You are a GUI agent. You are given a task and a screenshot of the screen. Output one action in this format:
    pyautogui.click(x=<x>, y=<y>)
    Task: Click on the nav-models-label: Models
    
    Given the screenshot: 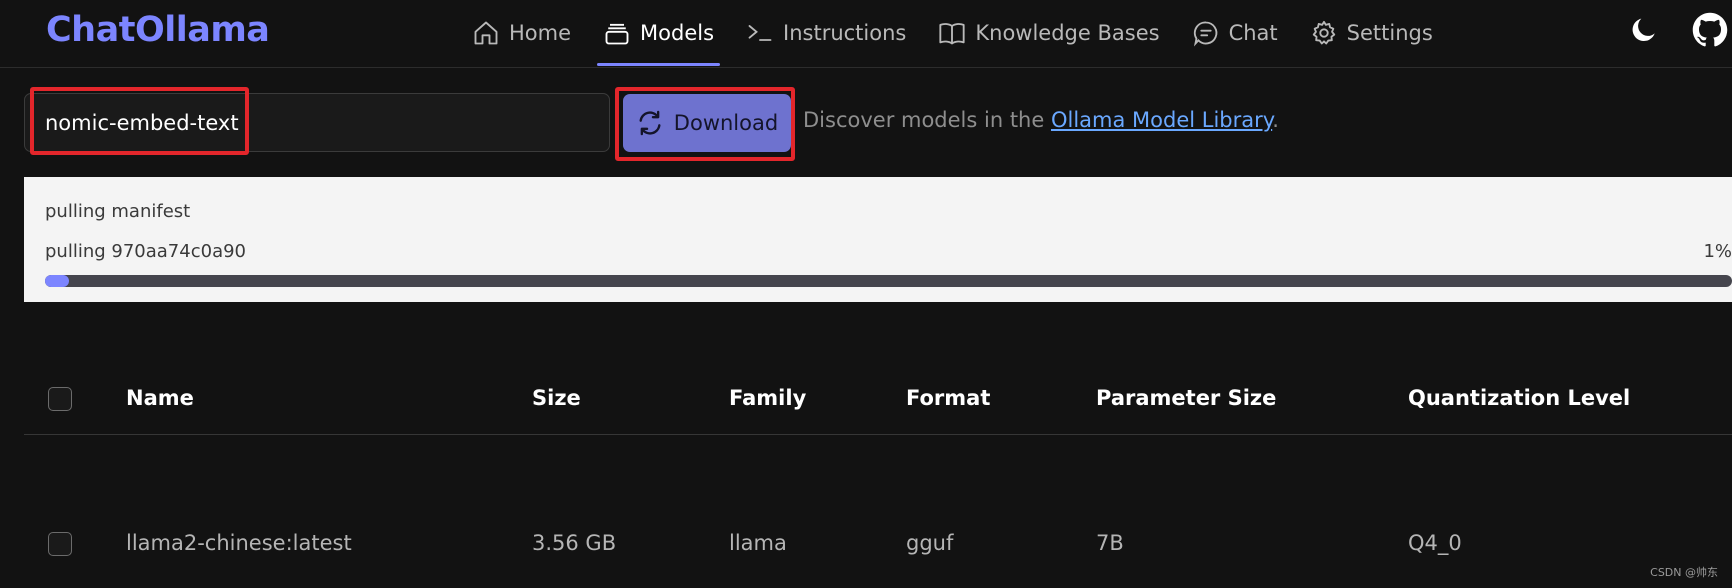 What is the action you would take?
    pyautogui.click(x=677, y=33)
    